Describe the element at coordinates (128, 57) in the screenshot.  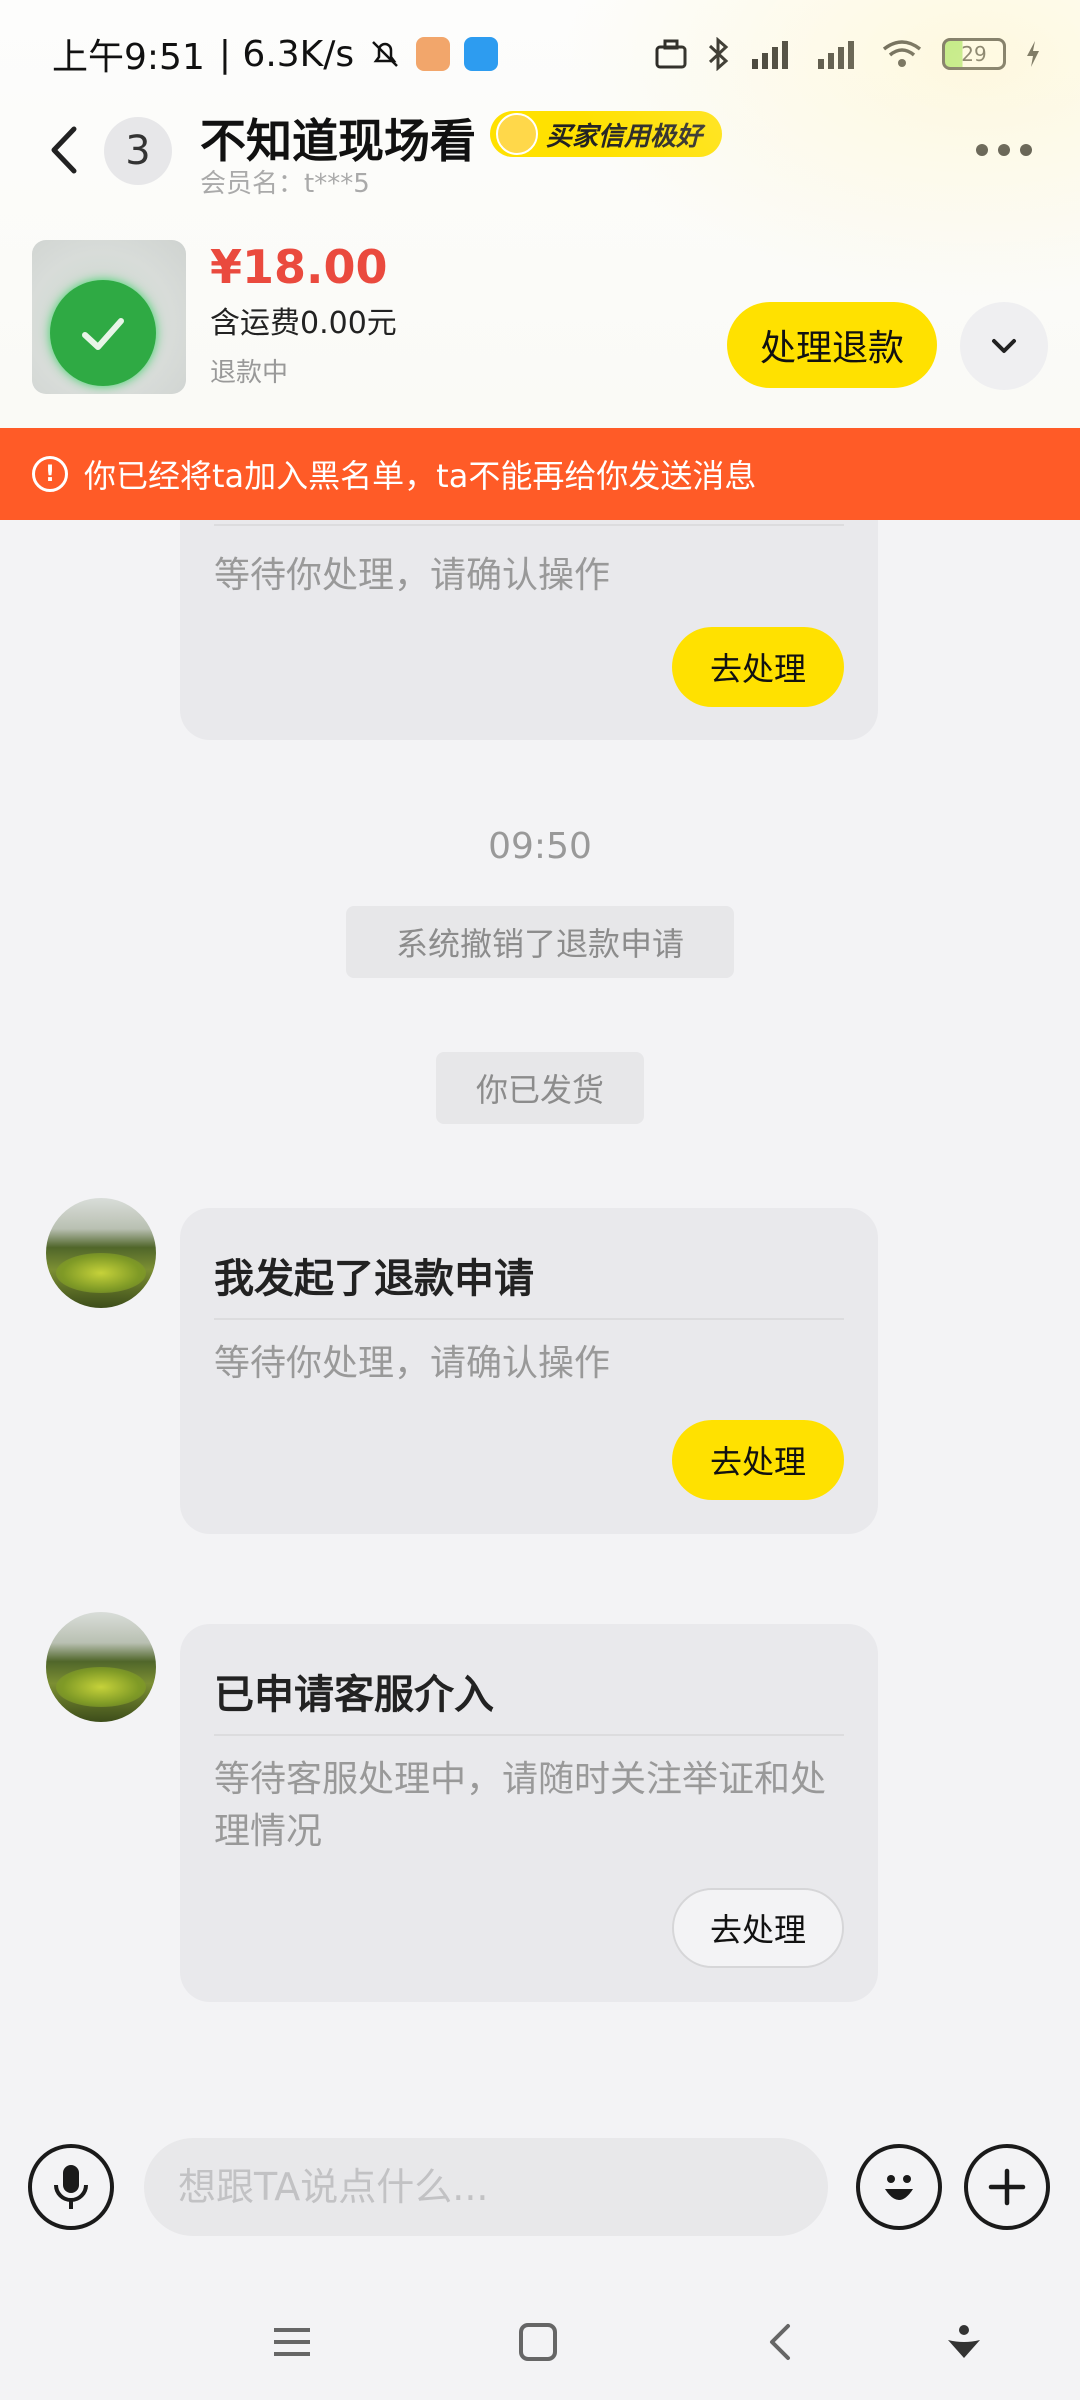
I see `status-time: 上午9:51` at that location.